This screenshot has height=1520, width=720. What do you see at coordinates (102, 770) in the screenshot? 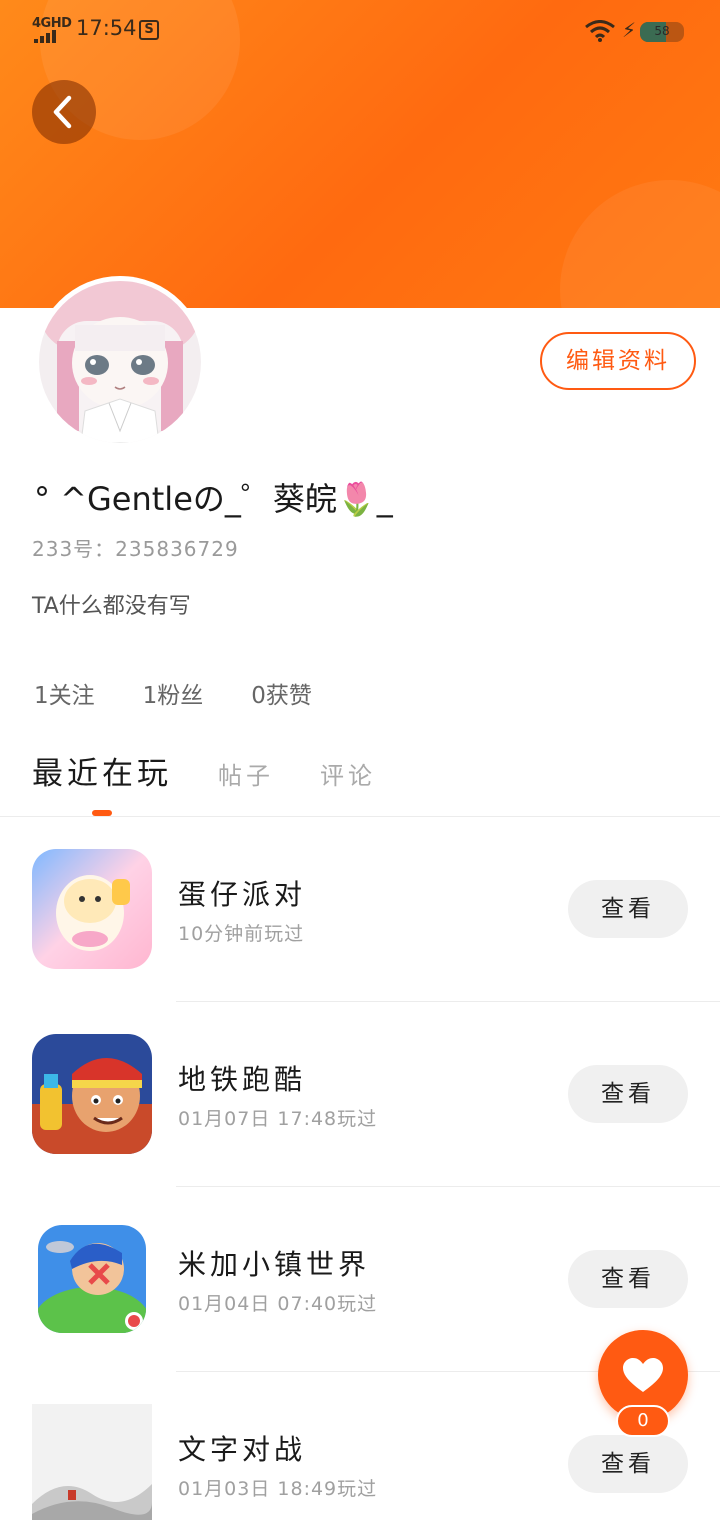
I see `tab-recently-played: 最近在玩` at bounding box center [102, 770].